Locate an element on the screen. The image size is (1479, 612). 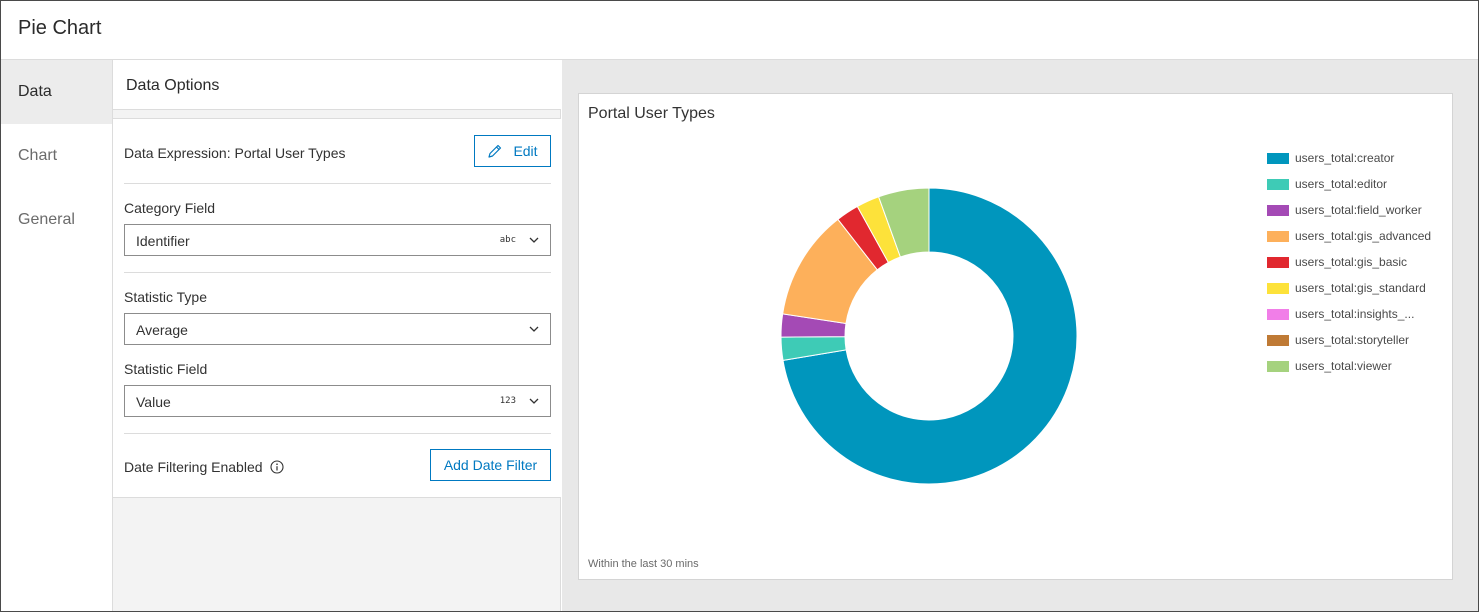
pencil-icon is located at coordinates (495, 151).